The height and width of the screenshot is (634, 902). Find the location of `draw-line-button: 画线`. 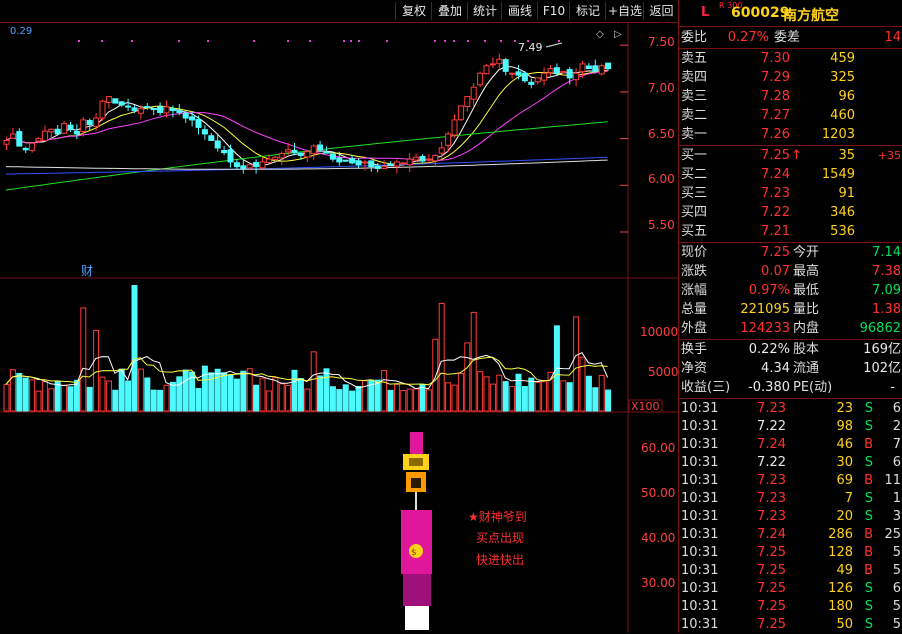

draw-line-button: 画线 is located at coordinates (519, 11).